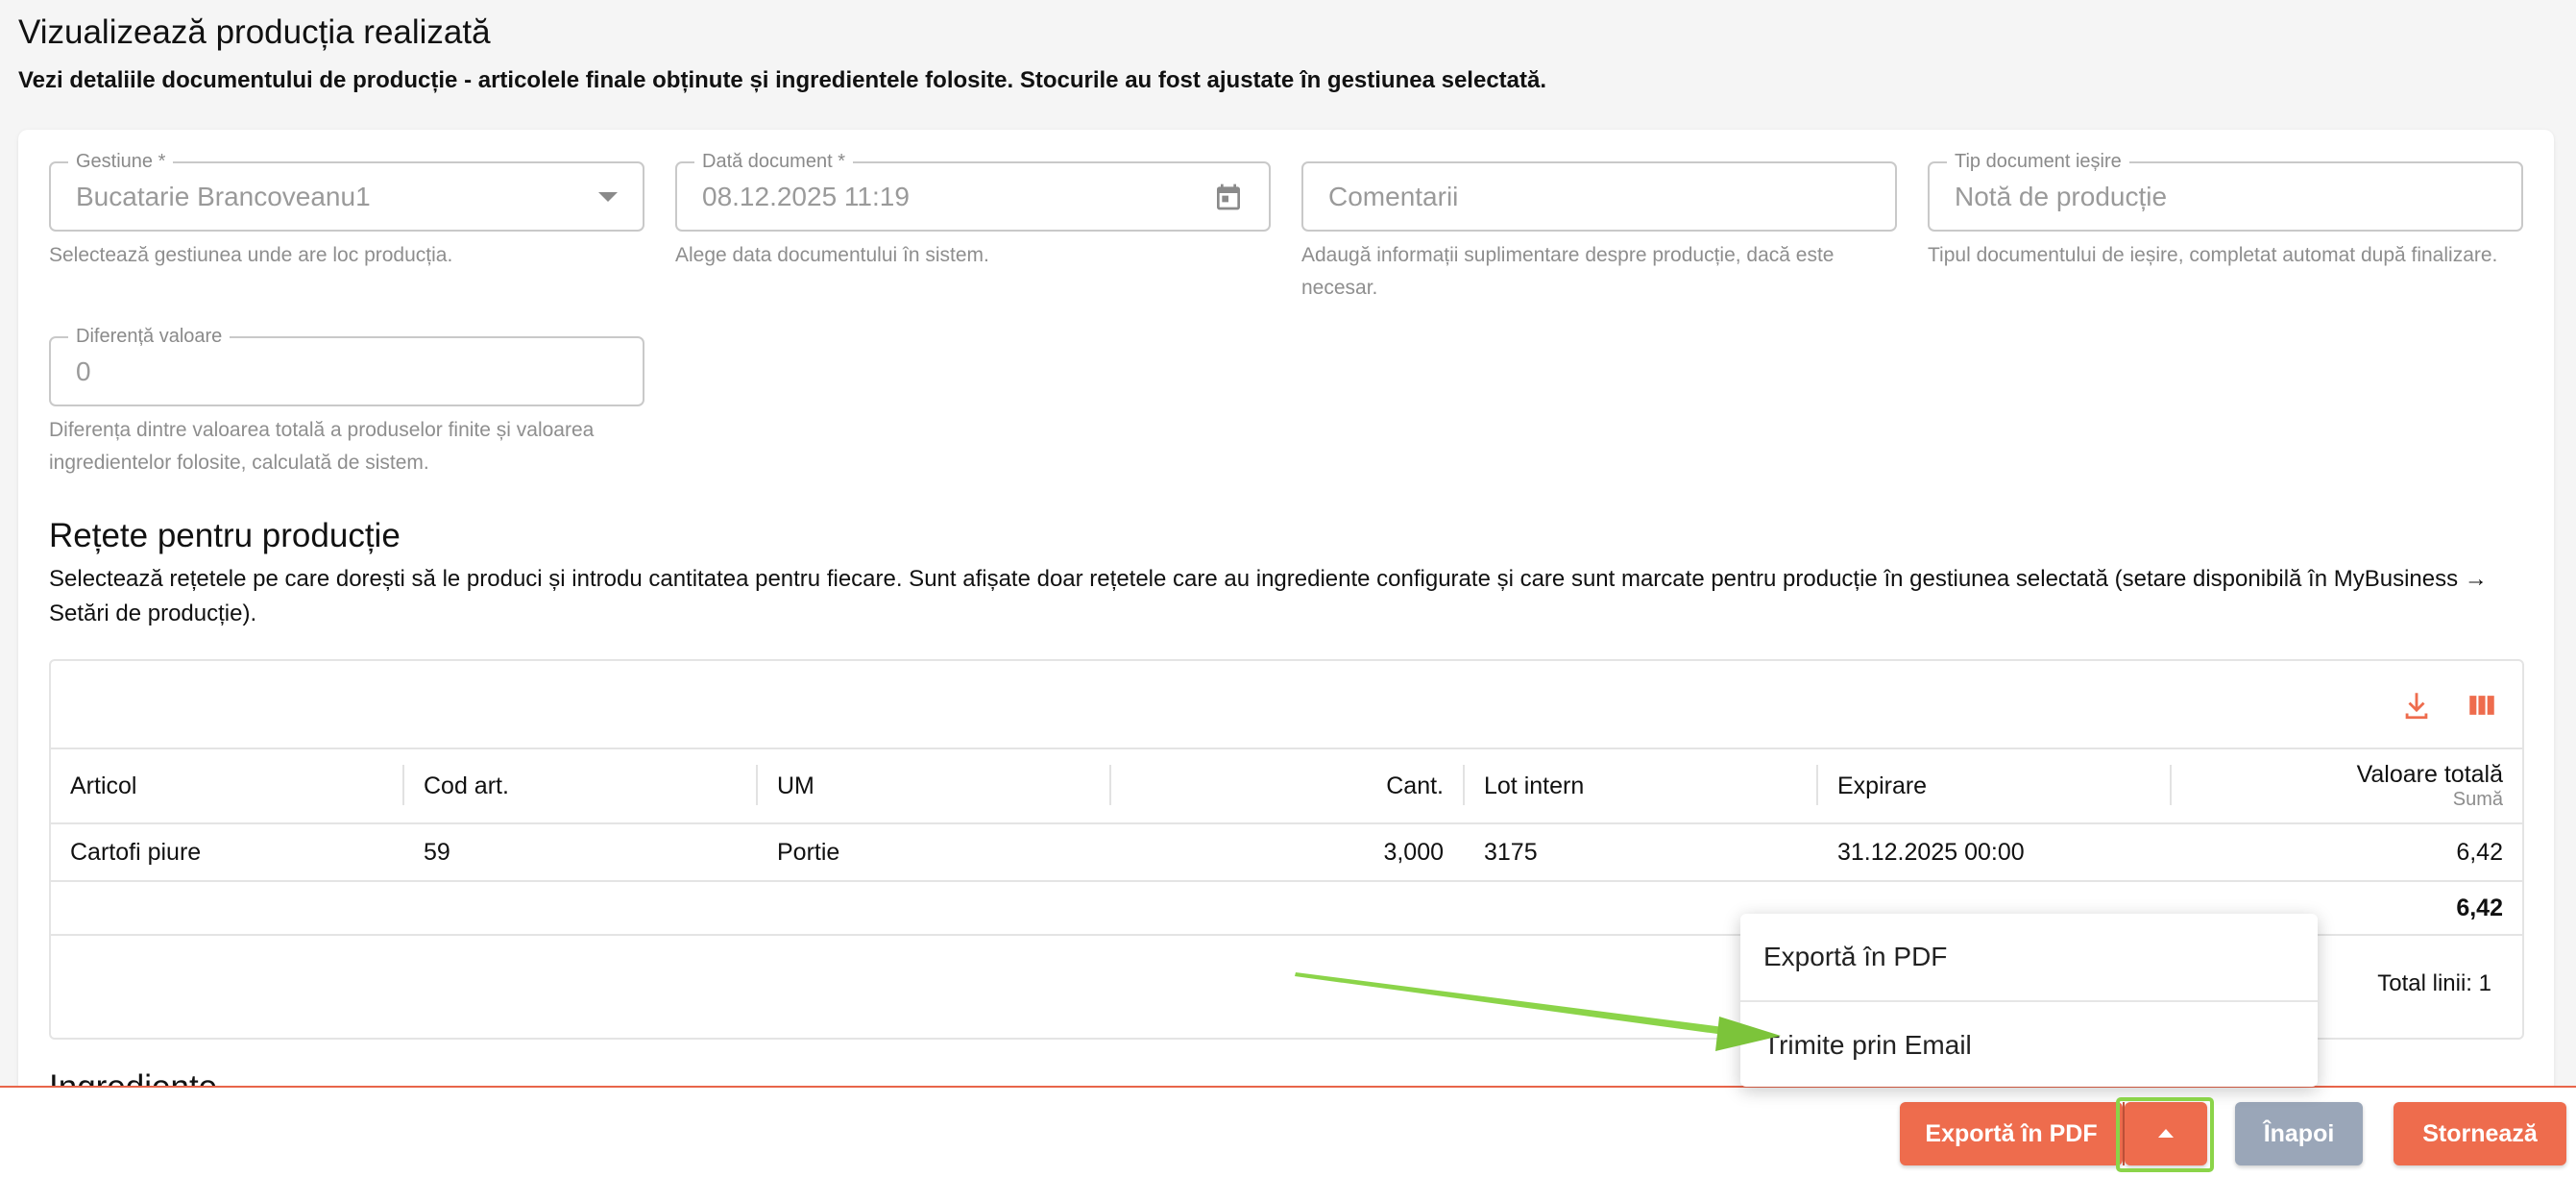  I want to click on data-document-value: 08.12.2025 11:19, so click(806, 196).